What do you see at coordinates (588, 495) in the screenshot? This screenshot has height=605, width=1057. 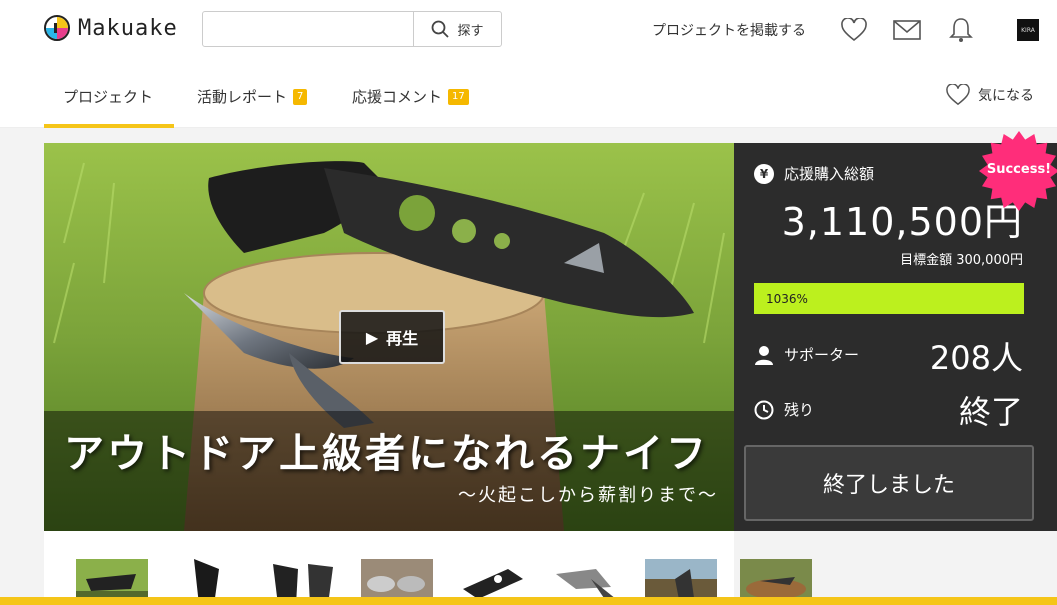 I see `hero-subtitle: 〜火起こしから薪割りまで〜` at bounding box center [588, 495].